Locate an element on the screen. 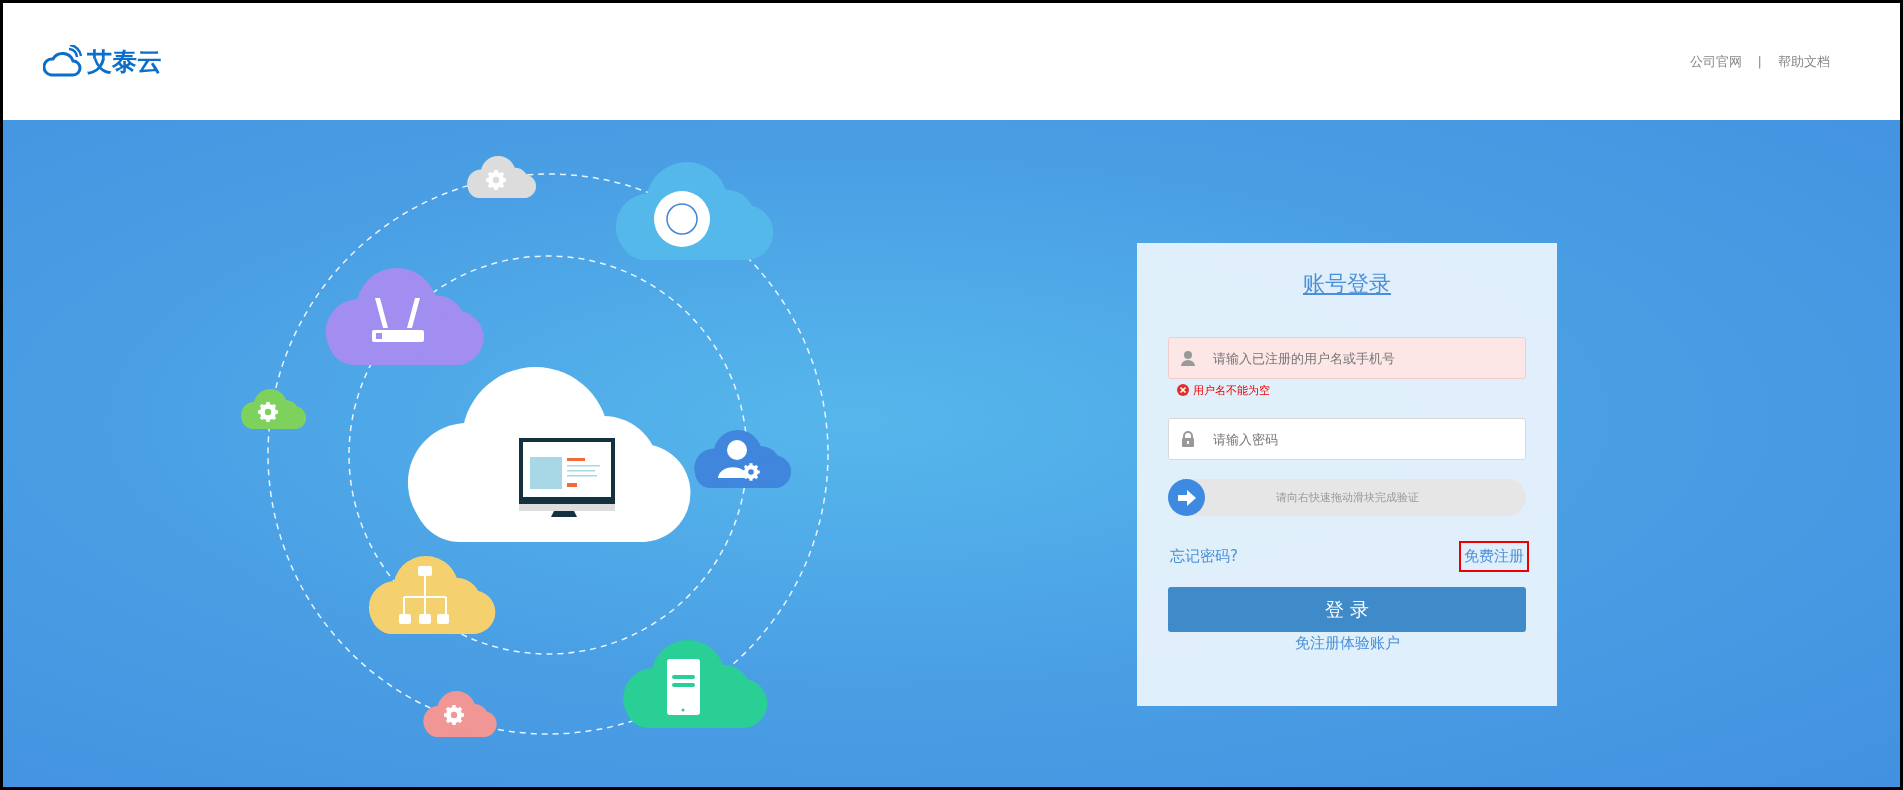 This screenshot has height=790, width=1903. arrow-icon is located at coordinates (1186, 497).